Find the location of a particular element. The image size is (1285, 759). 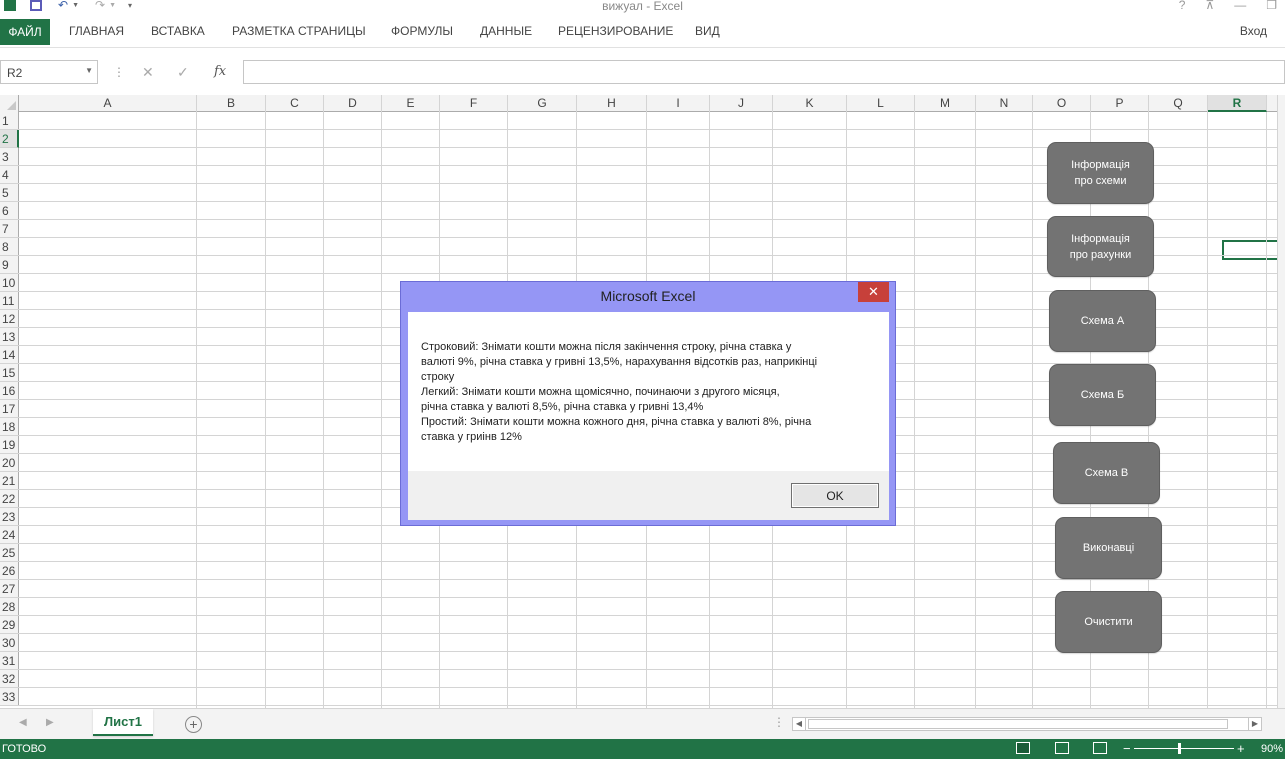

row-header: 1 is located at coordinates (9, 121).